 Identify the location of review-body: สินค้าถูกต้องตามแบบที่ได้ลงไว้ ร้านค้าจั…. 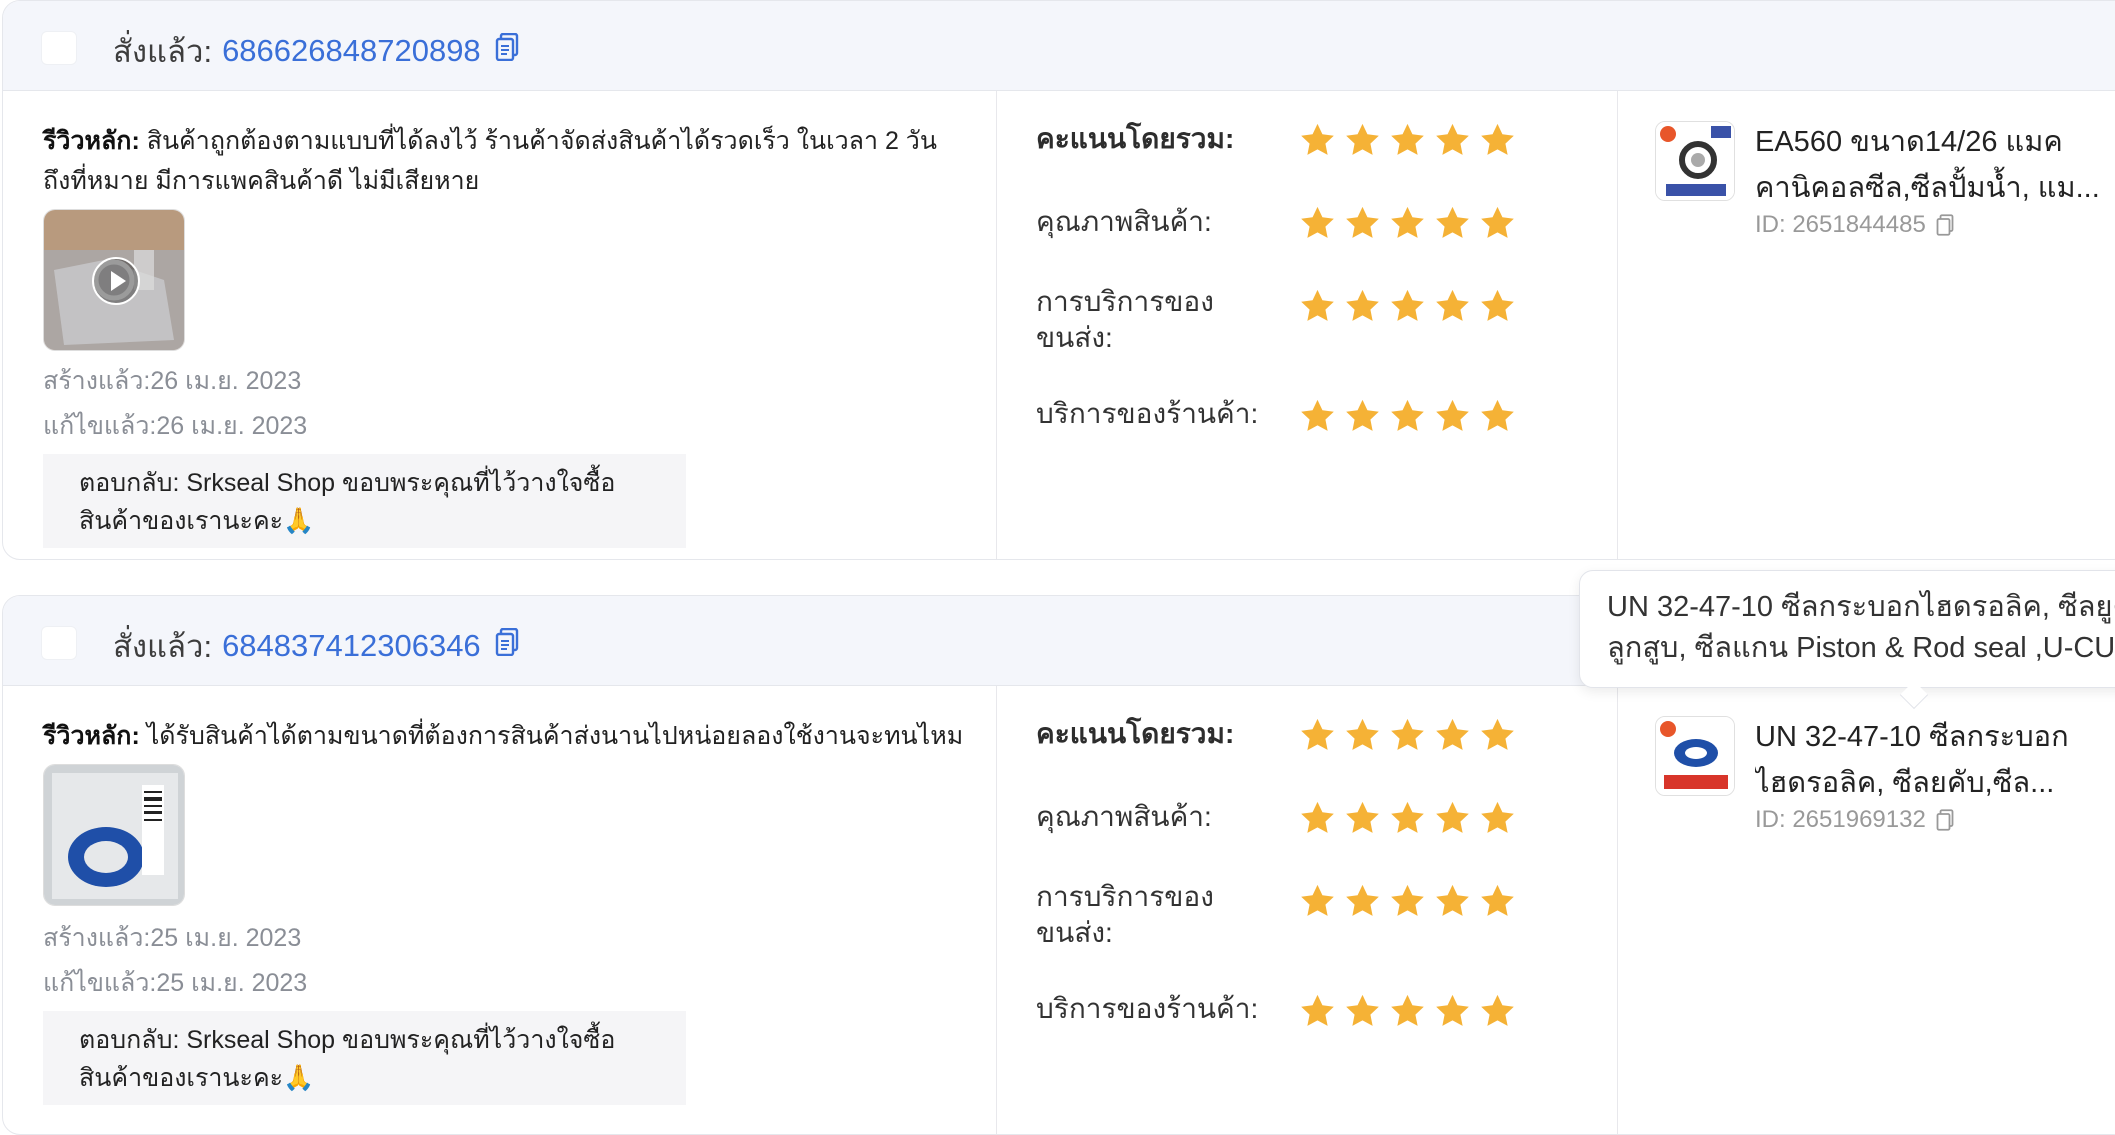
(490, 161).